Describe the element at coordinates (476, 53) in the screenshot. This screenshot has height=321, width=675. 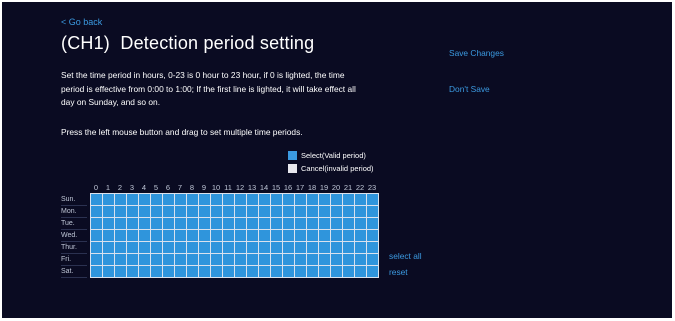
I see `save-changes-button: Save Changes` at that location.